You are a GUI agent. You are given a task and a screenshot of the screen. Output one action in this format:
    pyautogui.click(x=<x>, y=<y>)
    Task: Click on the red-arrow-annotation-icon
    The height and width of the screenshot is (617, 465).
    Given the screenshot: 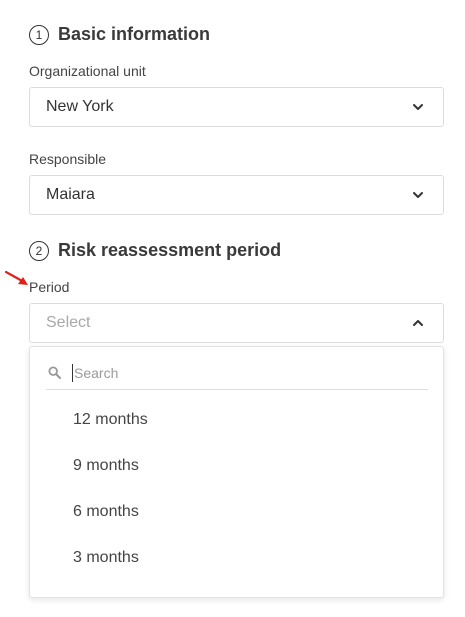 What is the action you would take?
    pyautogui.click(x=16, y=277)
    